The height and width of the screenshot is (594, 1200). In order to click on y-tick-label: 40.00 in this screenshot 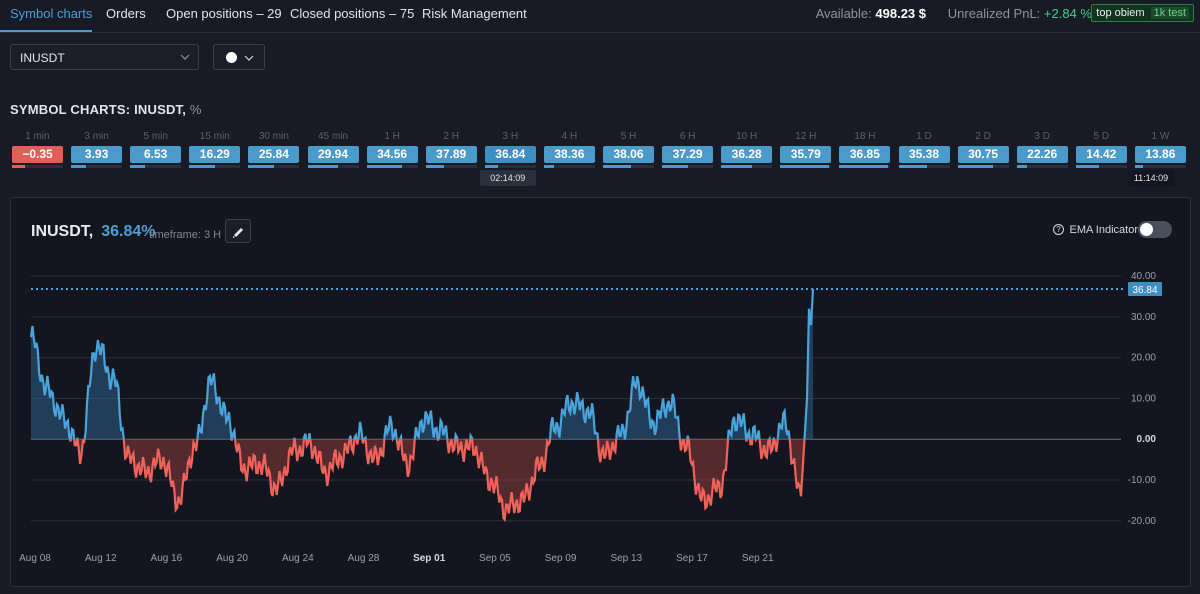, I will do `click(1143, 276)`.